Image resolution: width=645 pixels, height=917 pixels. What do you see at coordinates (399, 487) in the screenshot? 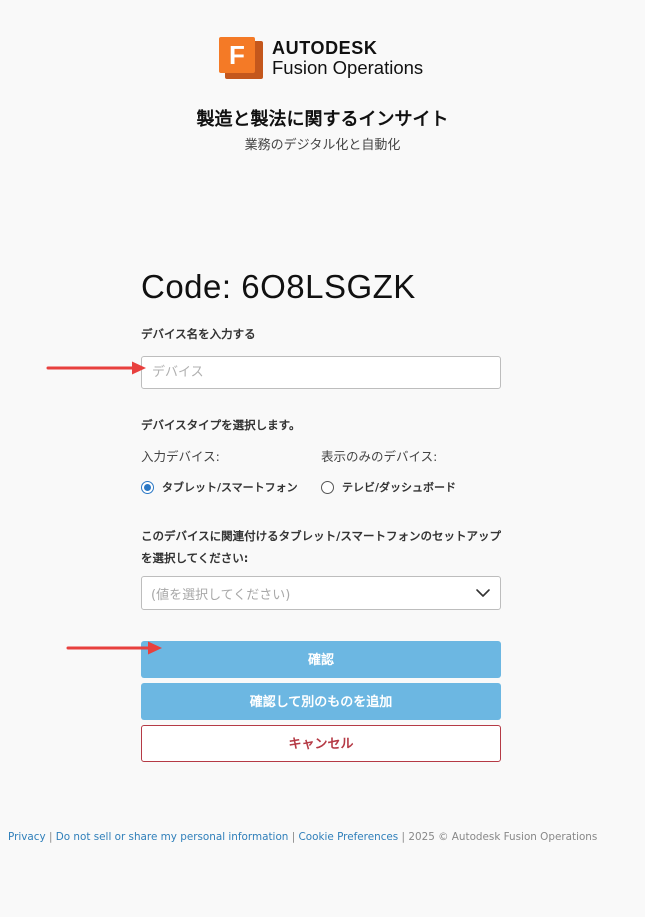
I see `radio-tv-label: テレビ/ダッシュボード` at bounding box center [399, 487].